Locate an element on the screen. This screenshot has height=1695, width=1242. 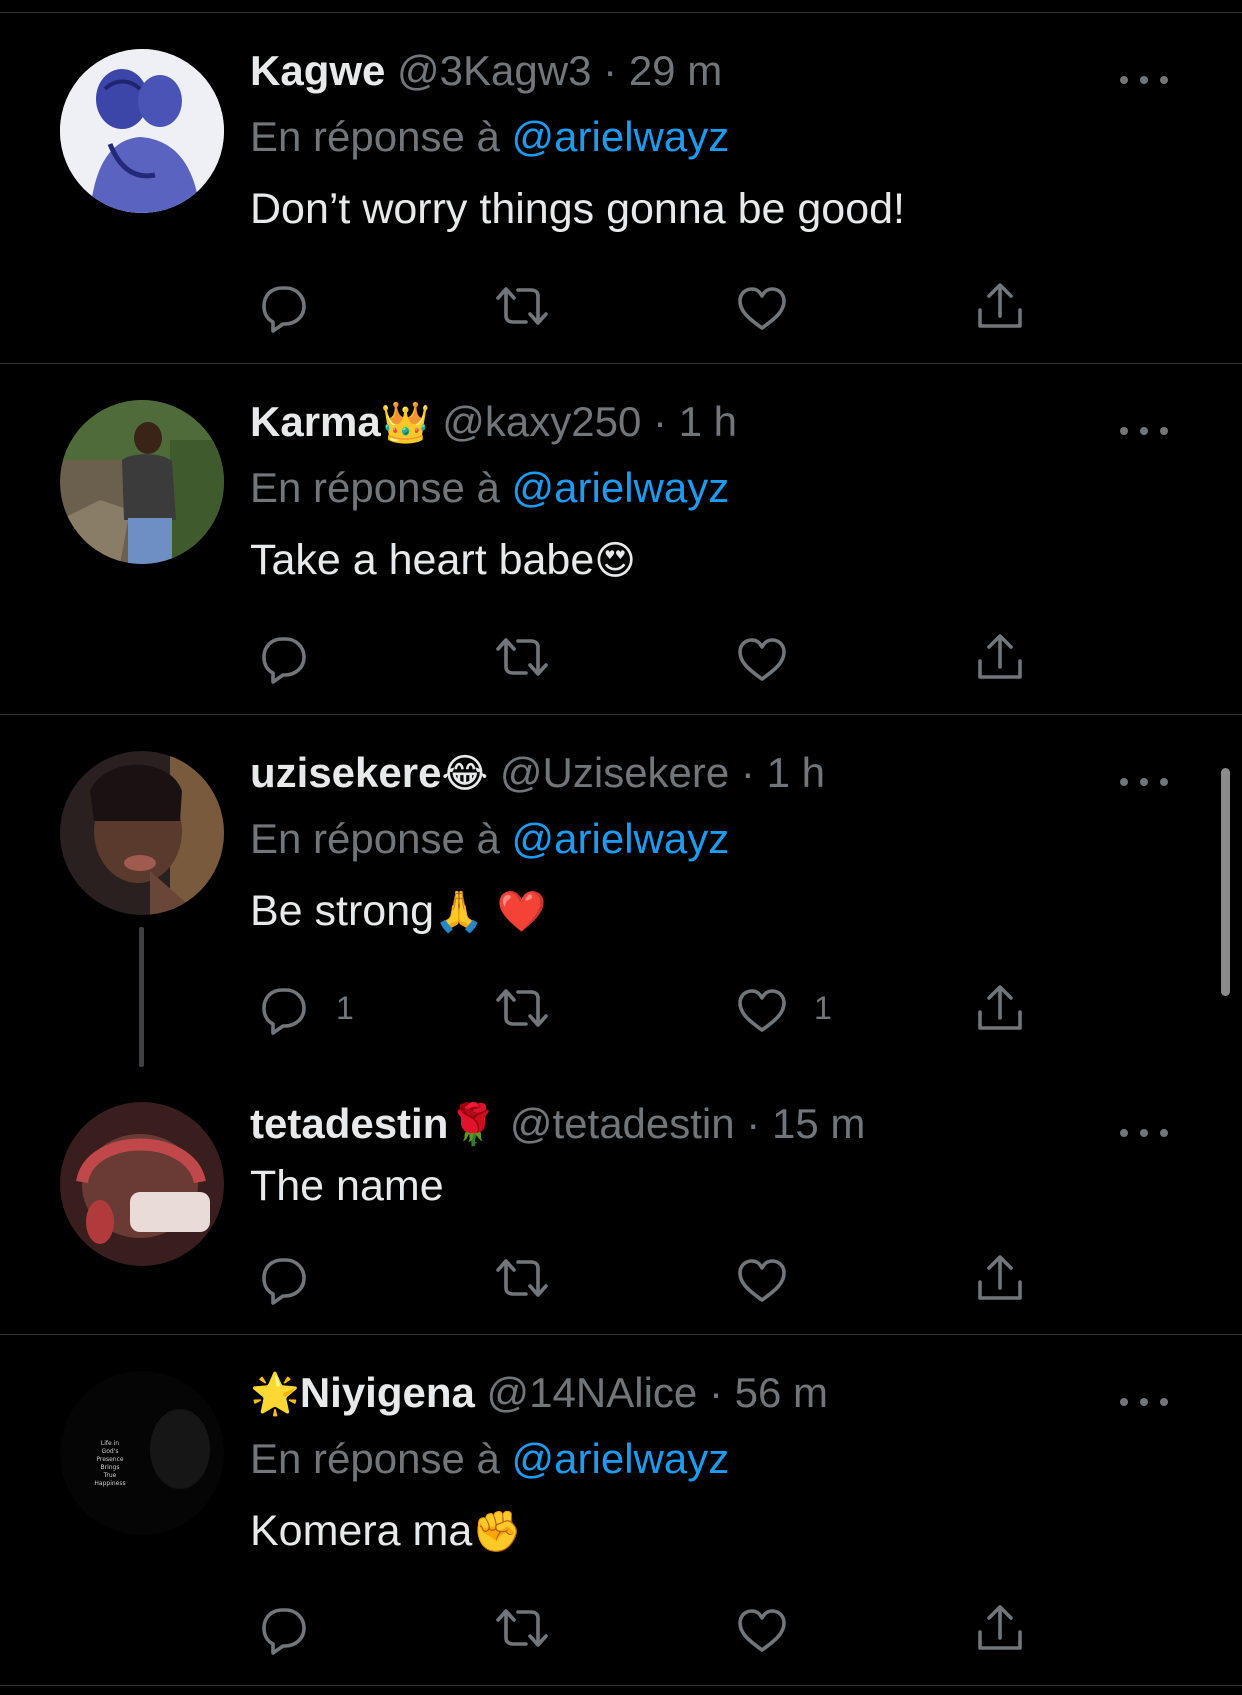
text-emoji: ✊ is located at coordinates (497, 1532).